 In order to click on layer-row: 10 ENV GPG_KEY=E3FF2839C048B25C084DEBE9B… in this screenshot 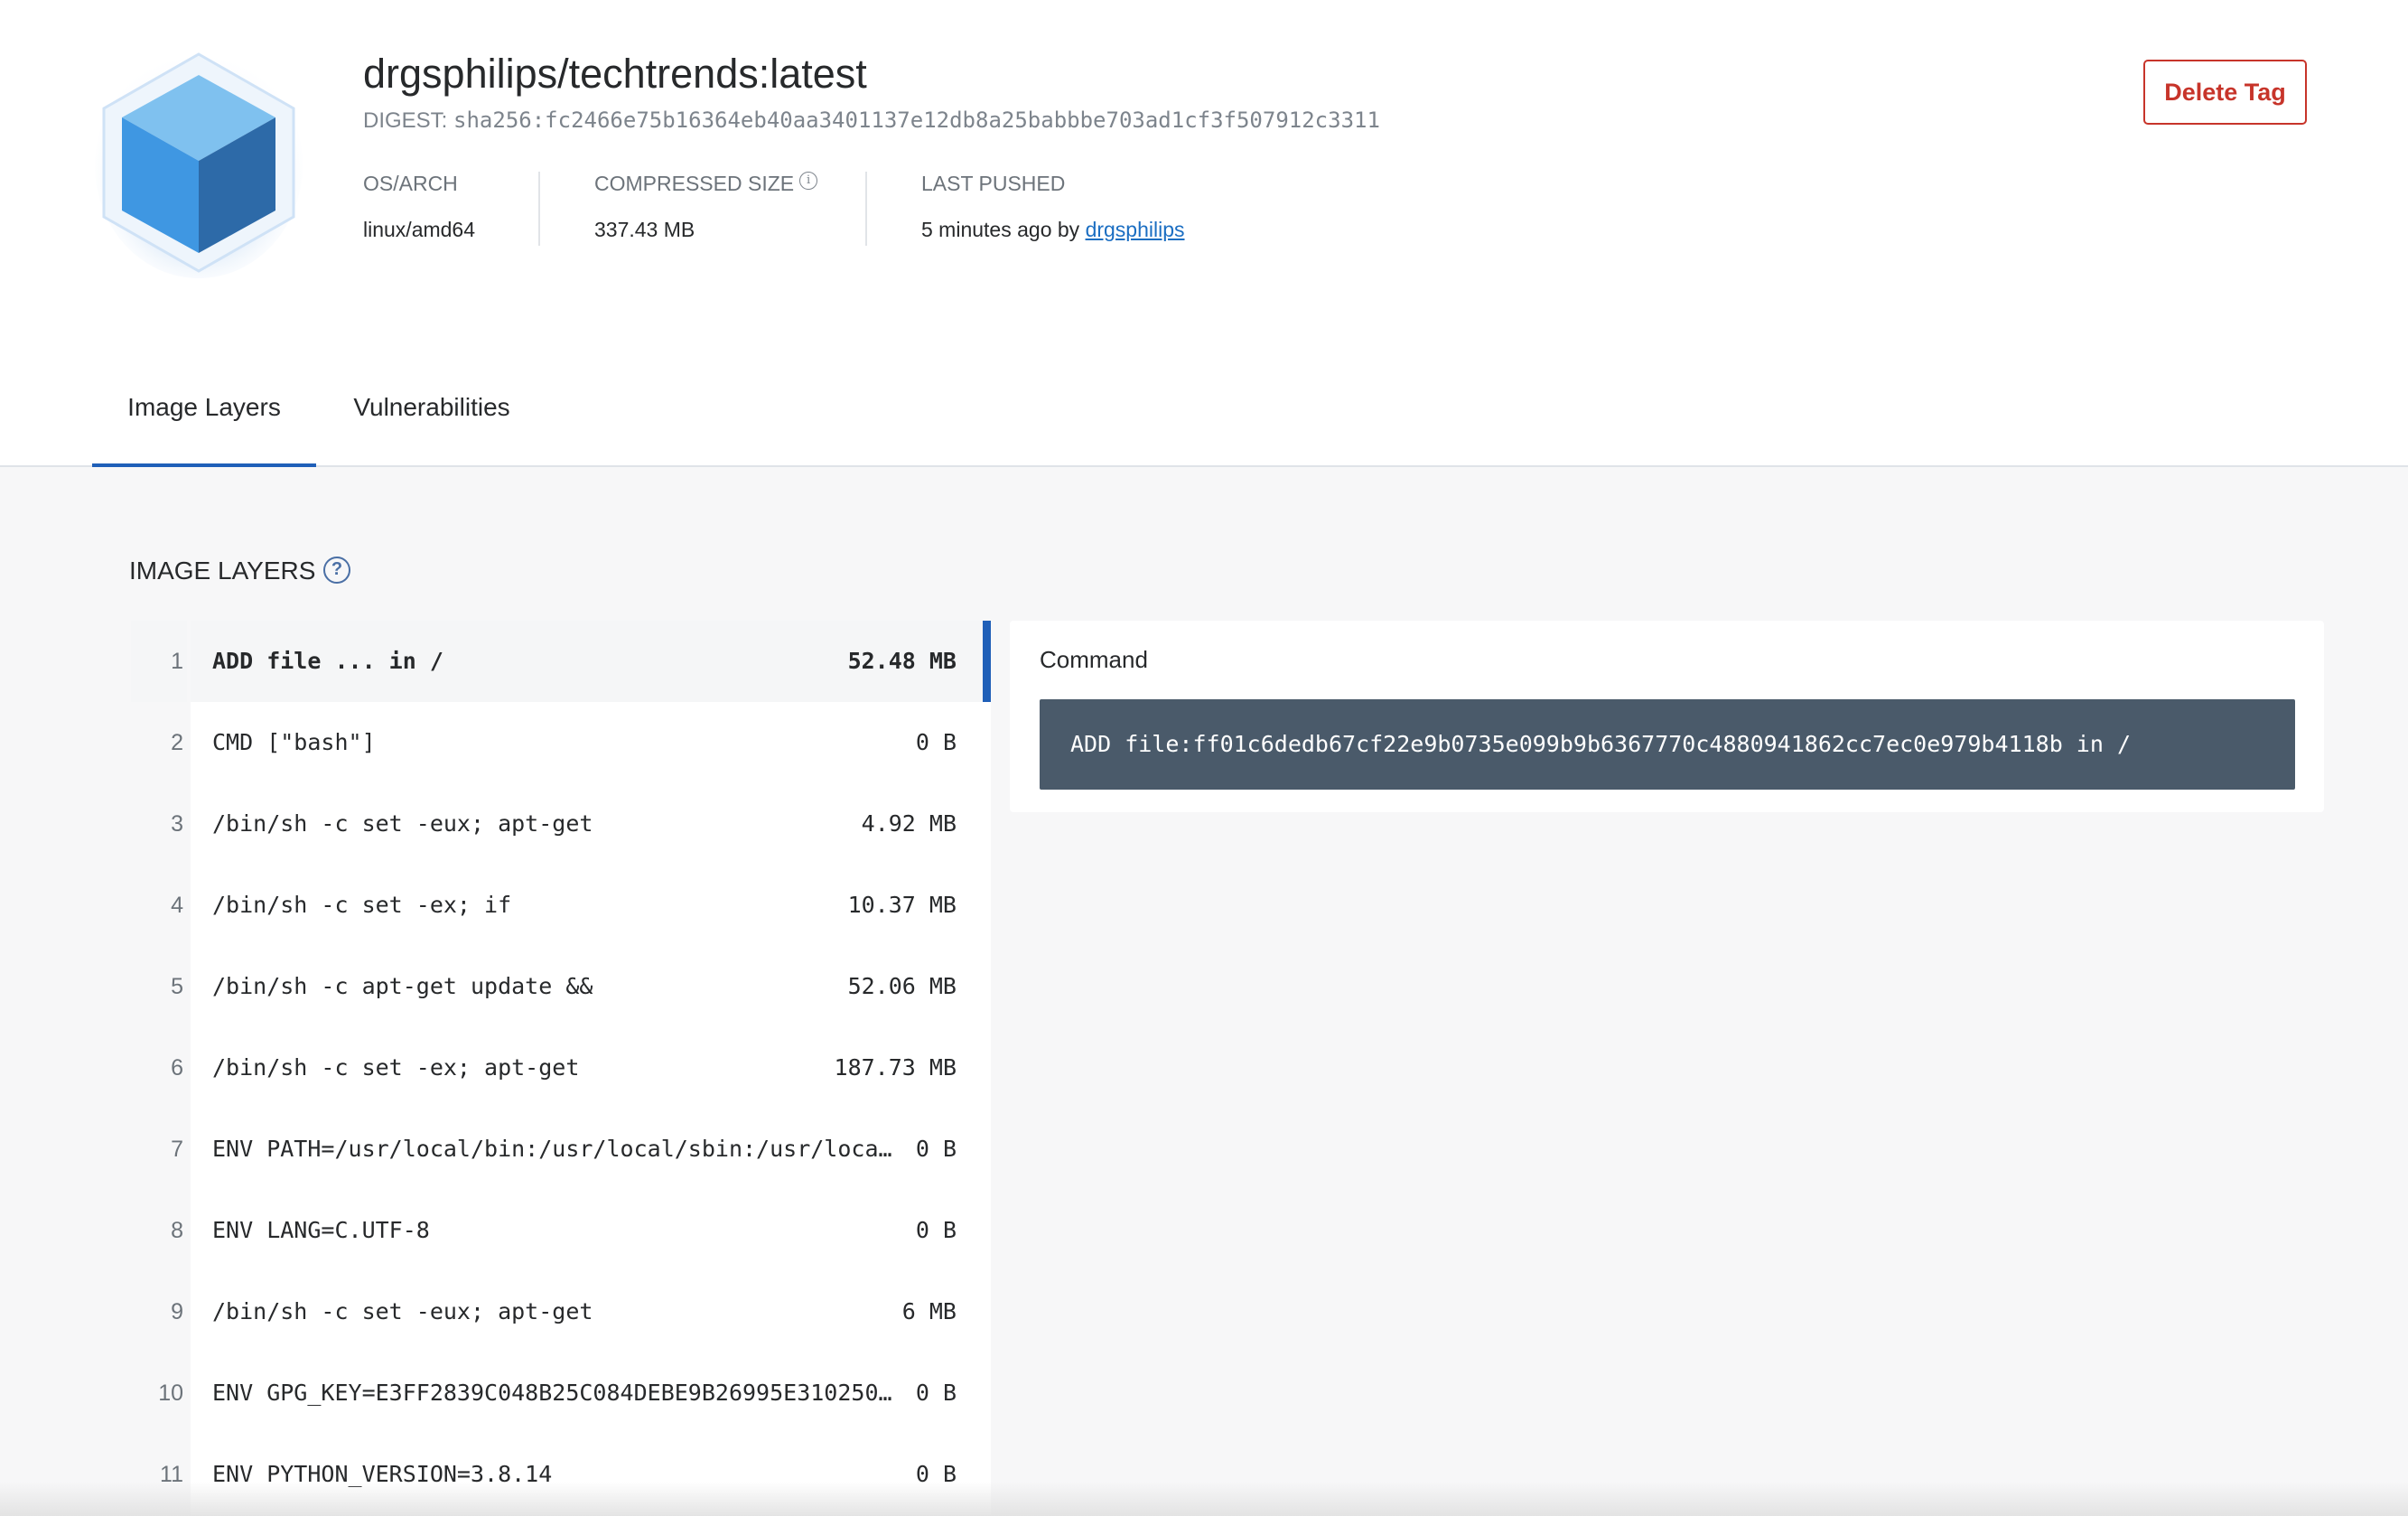, I will do `click(561, 1393)`.